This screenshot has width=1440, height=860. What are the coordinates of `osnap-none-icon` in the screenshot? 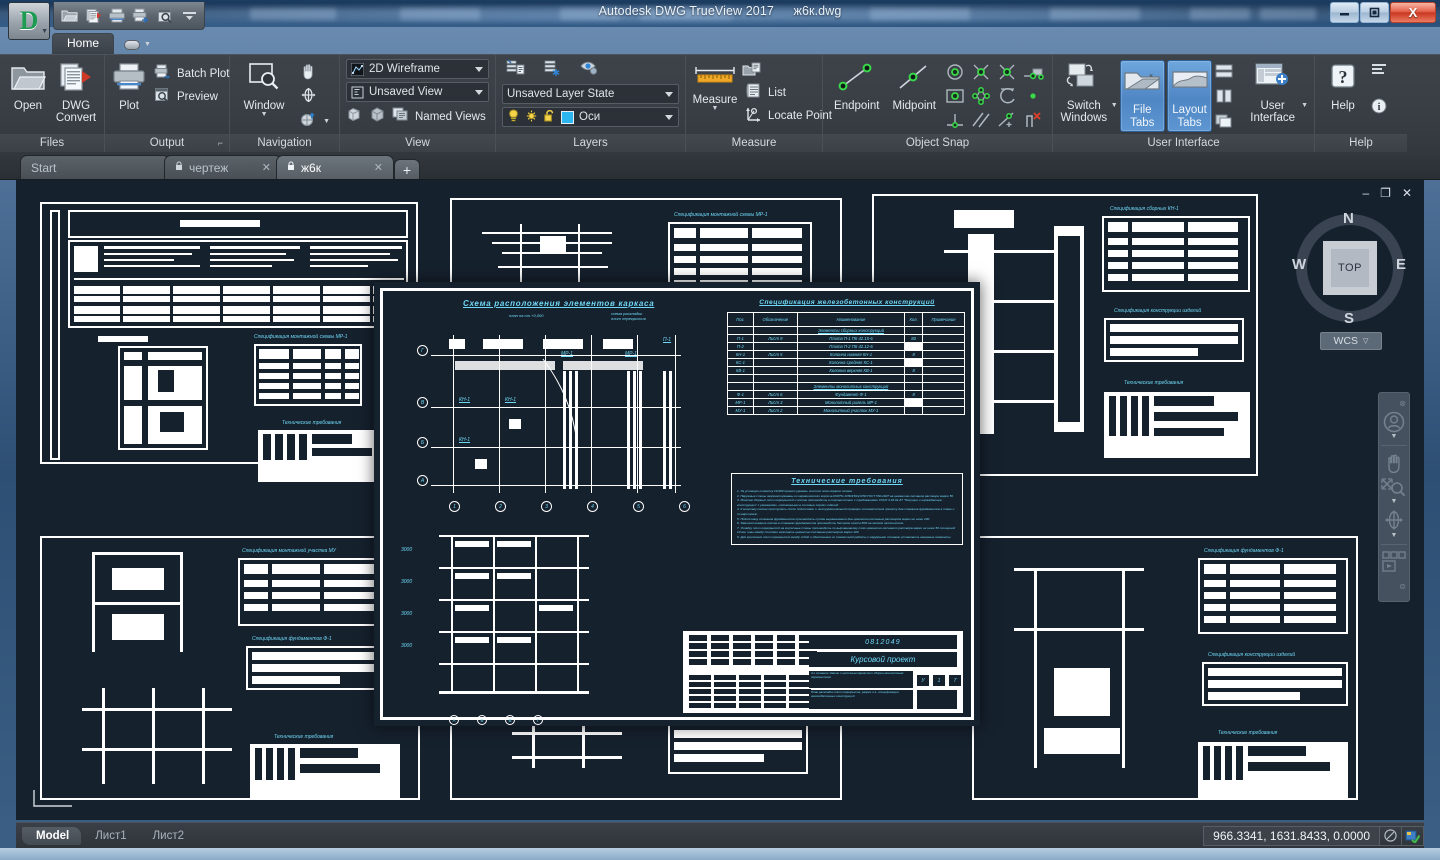 It's located at (1034, 121).